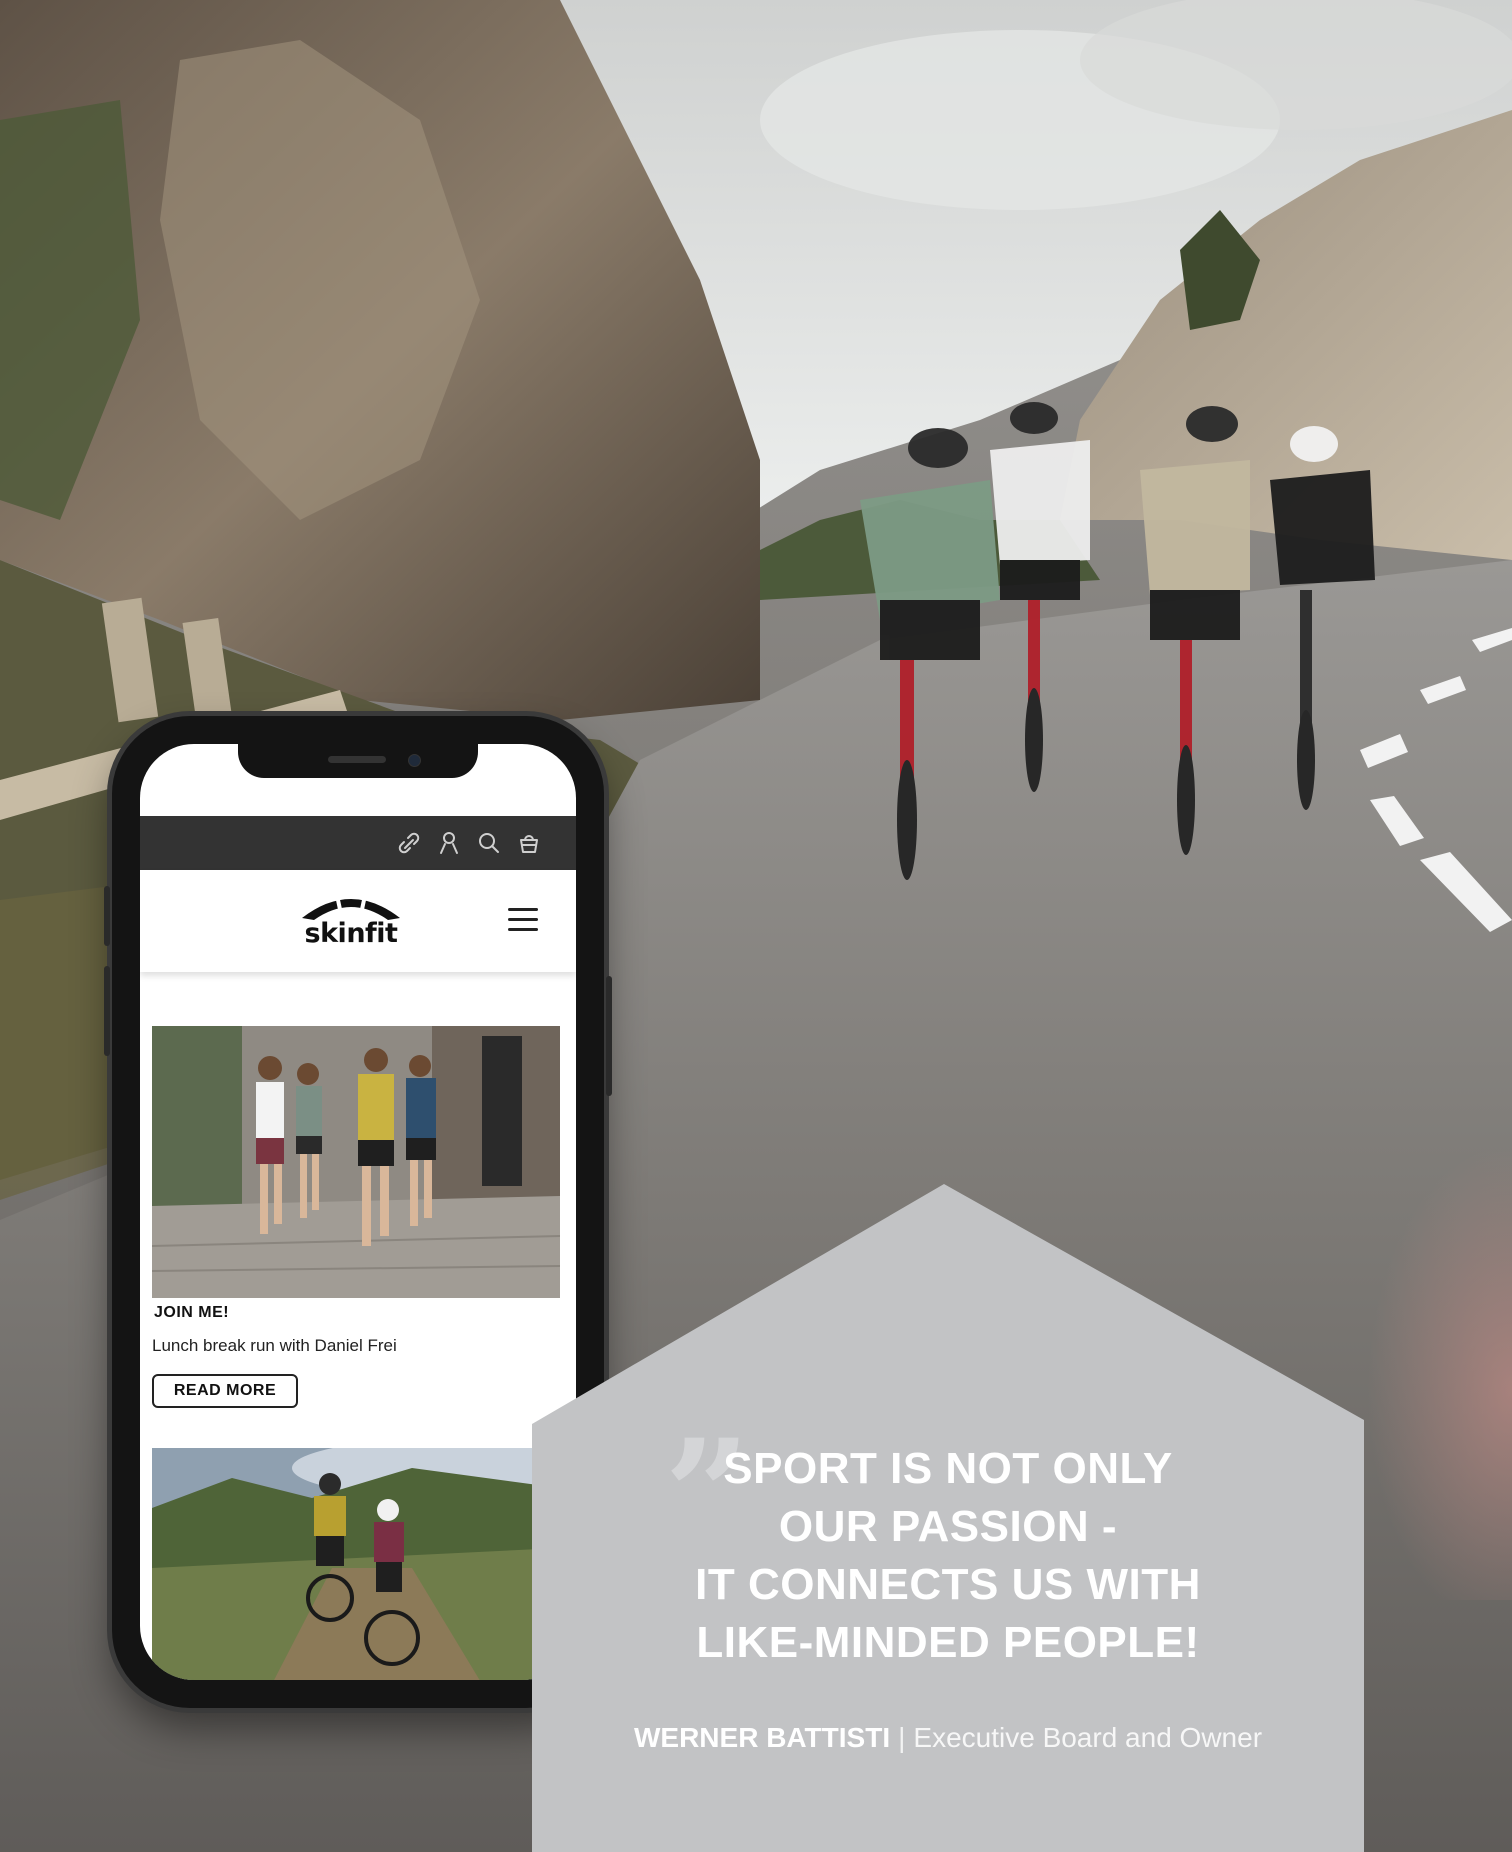 The image size is (1512, 1852). Describe the element at coordinates (489, 843) in the screenshot. I see `search-icon` at that location.